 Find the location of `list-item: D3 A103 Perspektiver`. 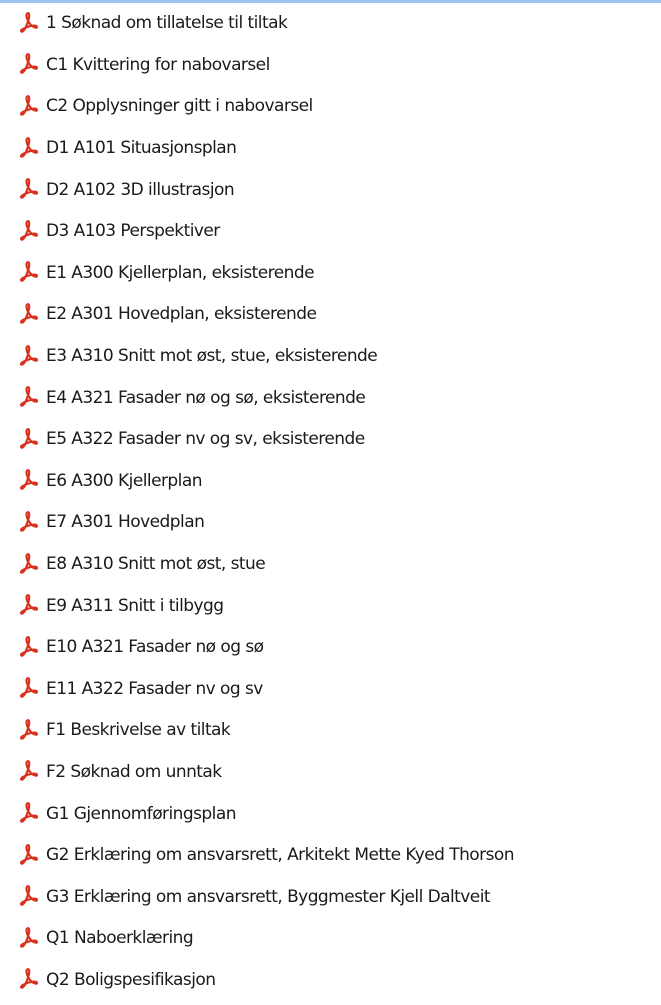

list-item: D3 A103 Perspektiver is located at coordinates (330, 232).